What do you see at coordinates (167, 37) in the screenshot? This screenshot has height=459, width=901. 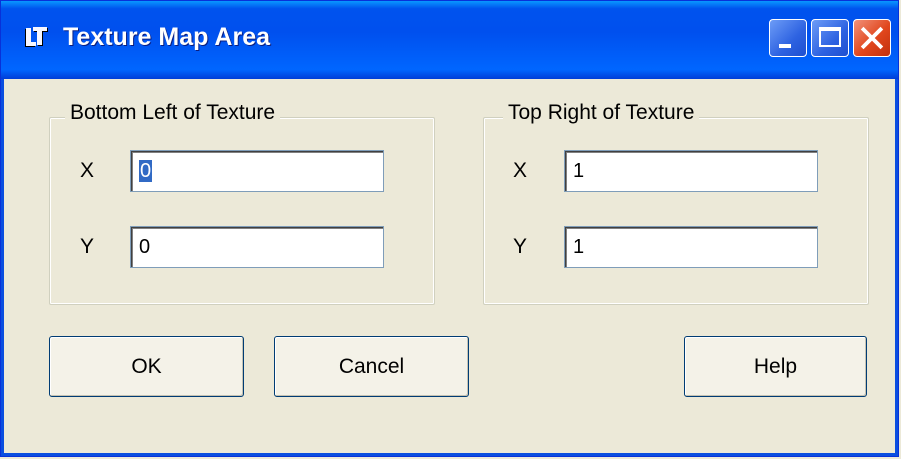 I see `window-title: Texture Map Area` at bounding box center [167, 37].